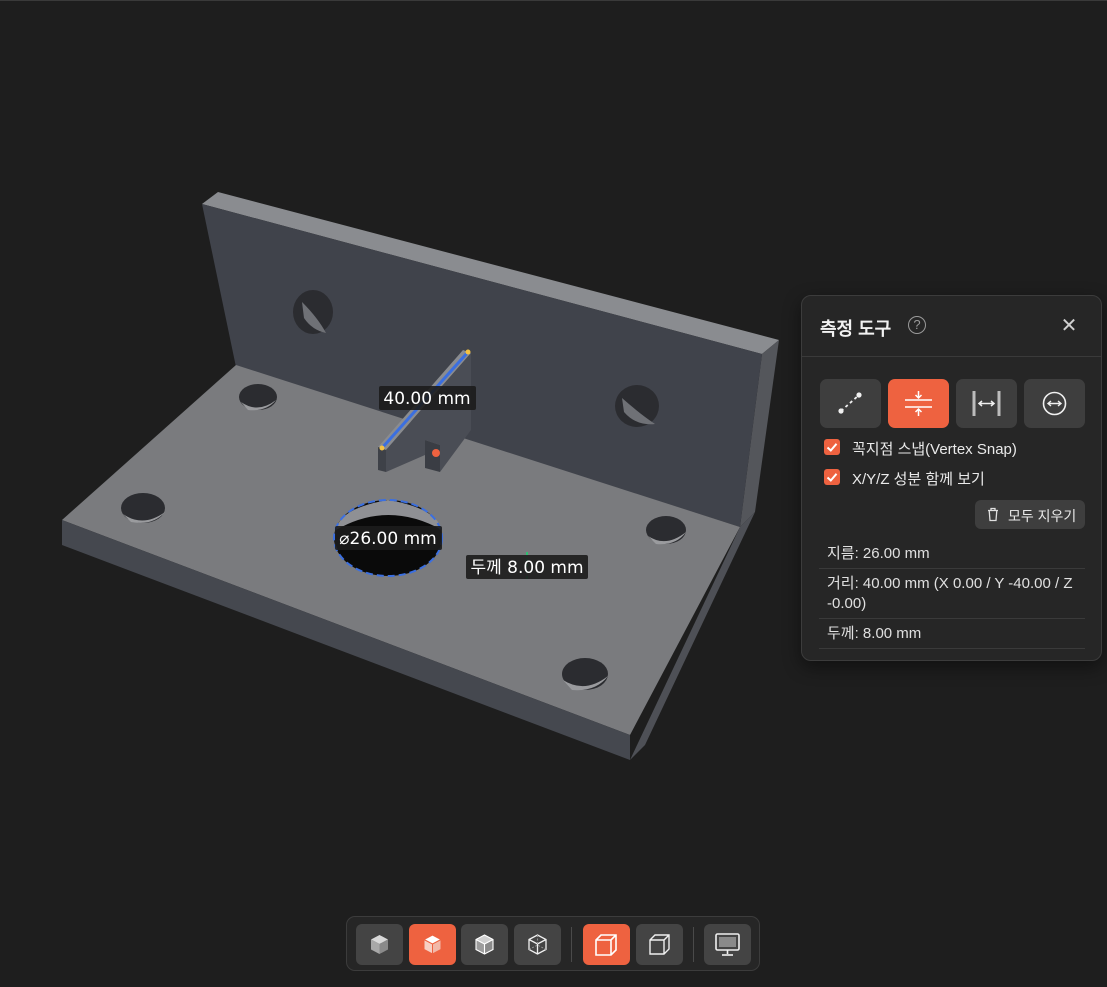 The image size is (1107, 987). What do you see at coordinates (918, 479) in the screenshot?
I see `xyz-components-label: X/Y/Z 성분 함께 보기` at bounding box center [918, 479].